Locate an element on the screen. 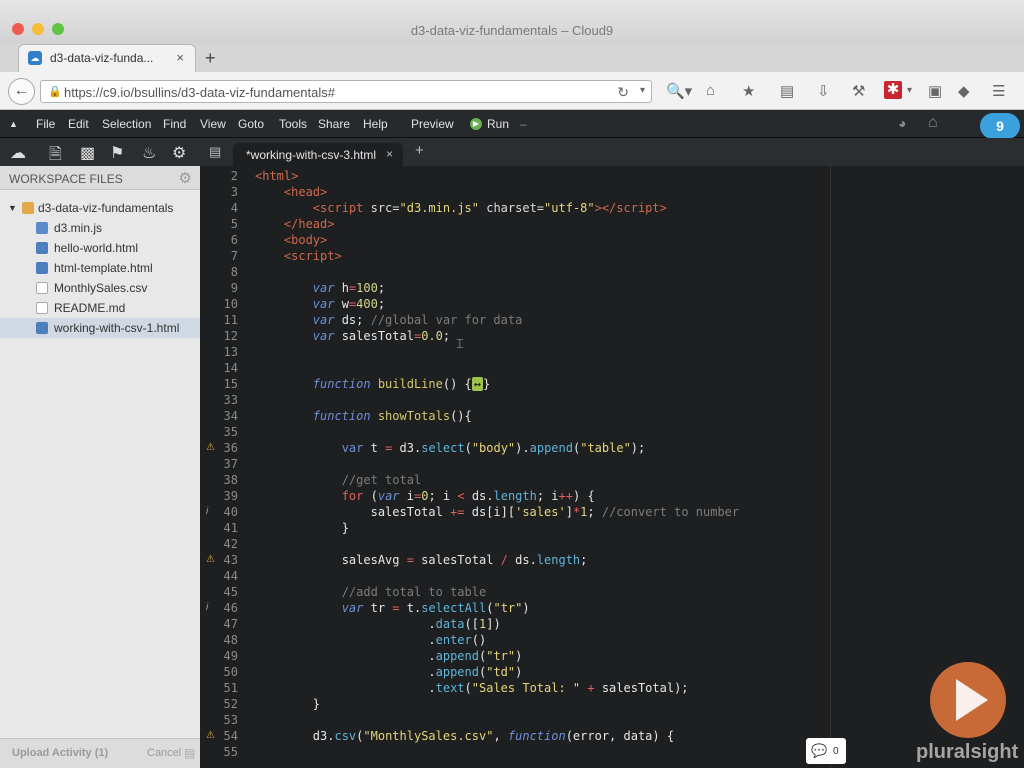 Image resolution: width=1024 pixels, height=768 pixels. workspace-cloud-icon: ☁ is located at coordinates (18, 153).